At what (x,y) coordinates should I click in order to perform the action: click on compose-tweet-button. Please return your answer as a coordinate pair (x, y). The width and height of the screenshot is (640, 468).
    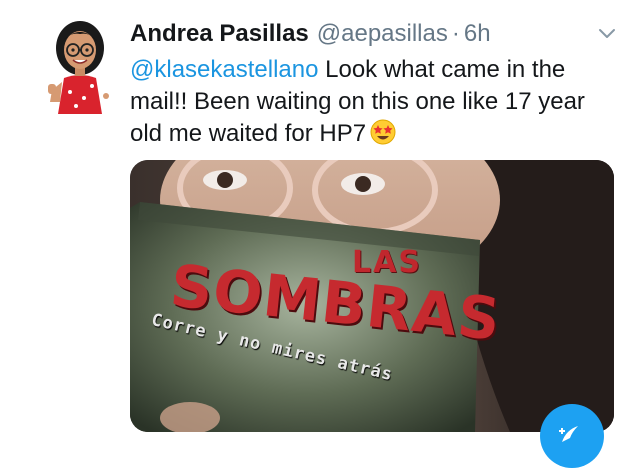
    Looking at the image, I should click on (572, 436).